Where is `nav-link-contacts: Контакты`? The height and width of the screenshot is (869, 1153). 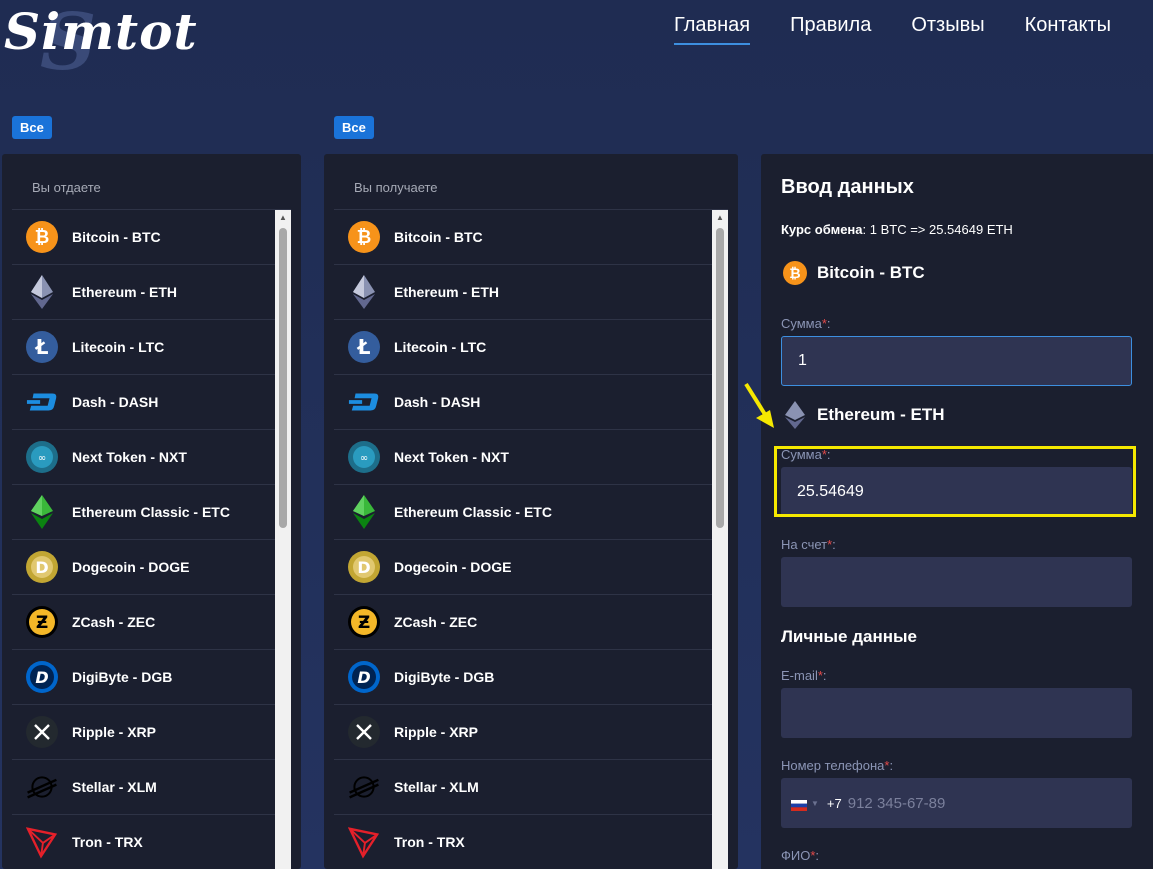 nav-link-contacts: Контакты is located at coordinates (1068, 29).